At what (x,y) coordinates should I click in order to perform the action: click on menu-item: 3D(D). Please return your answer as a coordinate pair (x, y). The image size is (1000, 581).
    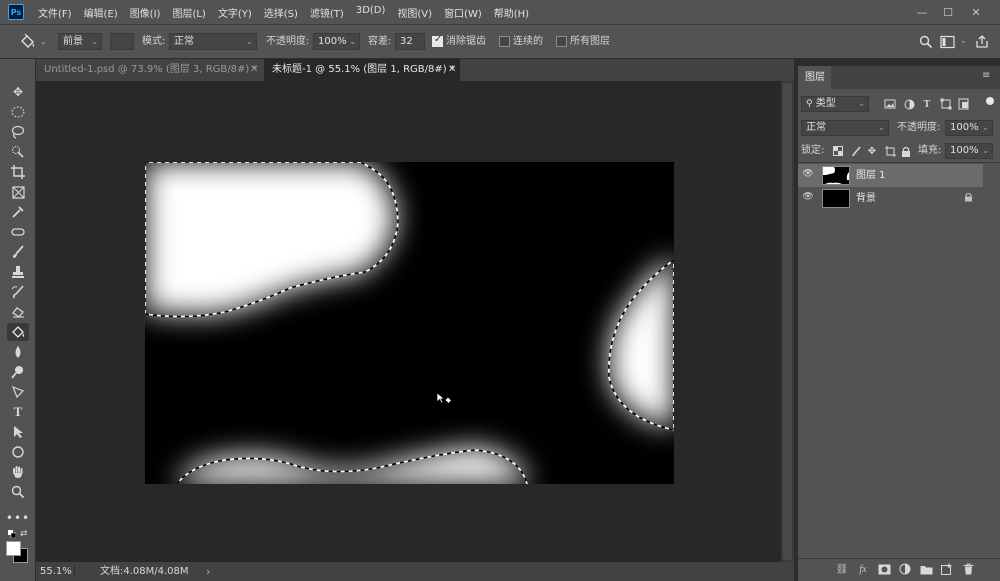
    Looking at the image, I should click on (371, 12).